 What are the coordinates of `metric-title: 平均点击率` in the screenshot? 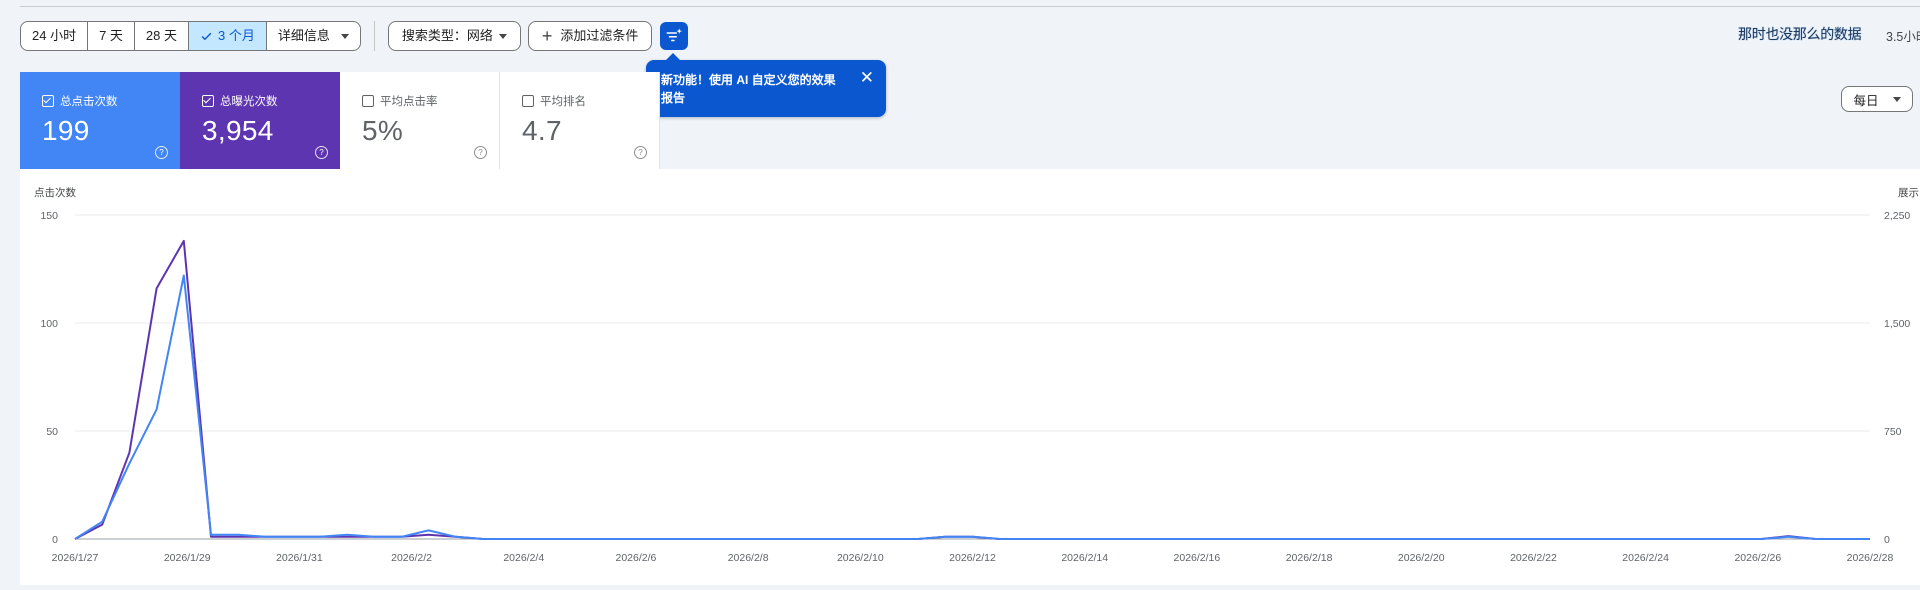 It's located at (430, 101).